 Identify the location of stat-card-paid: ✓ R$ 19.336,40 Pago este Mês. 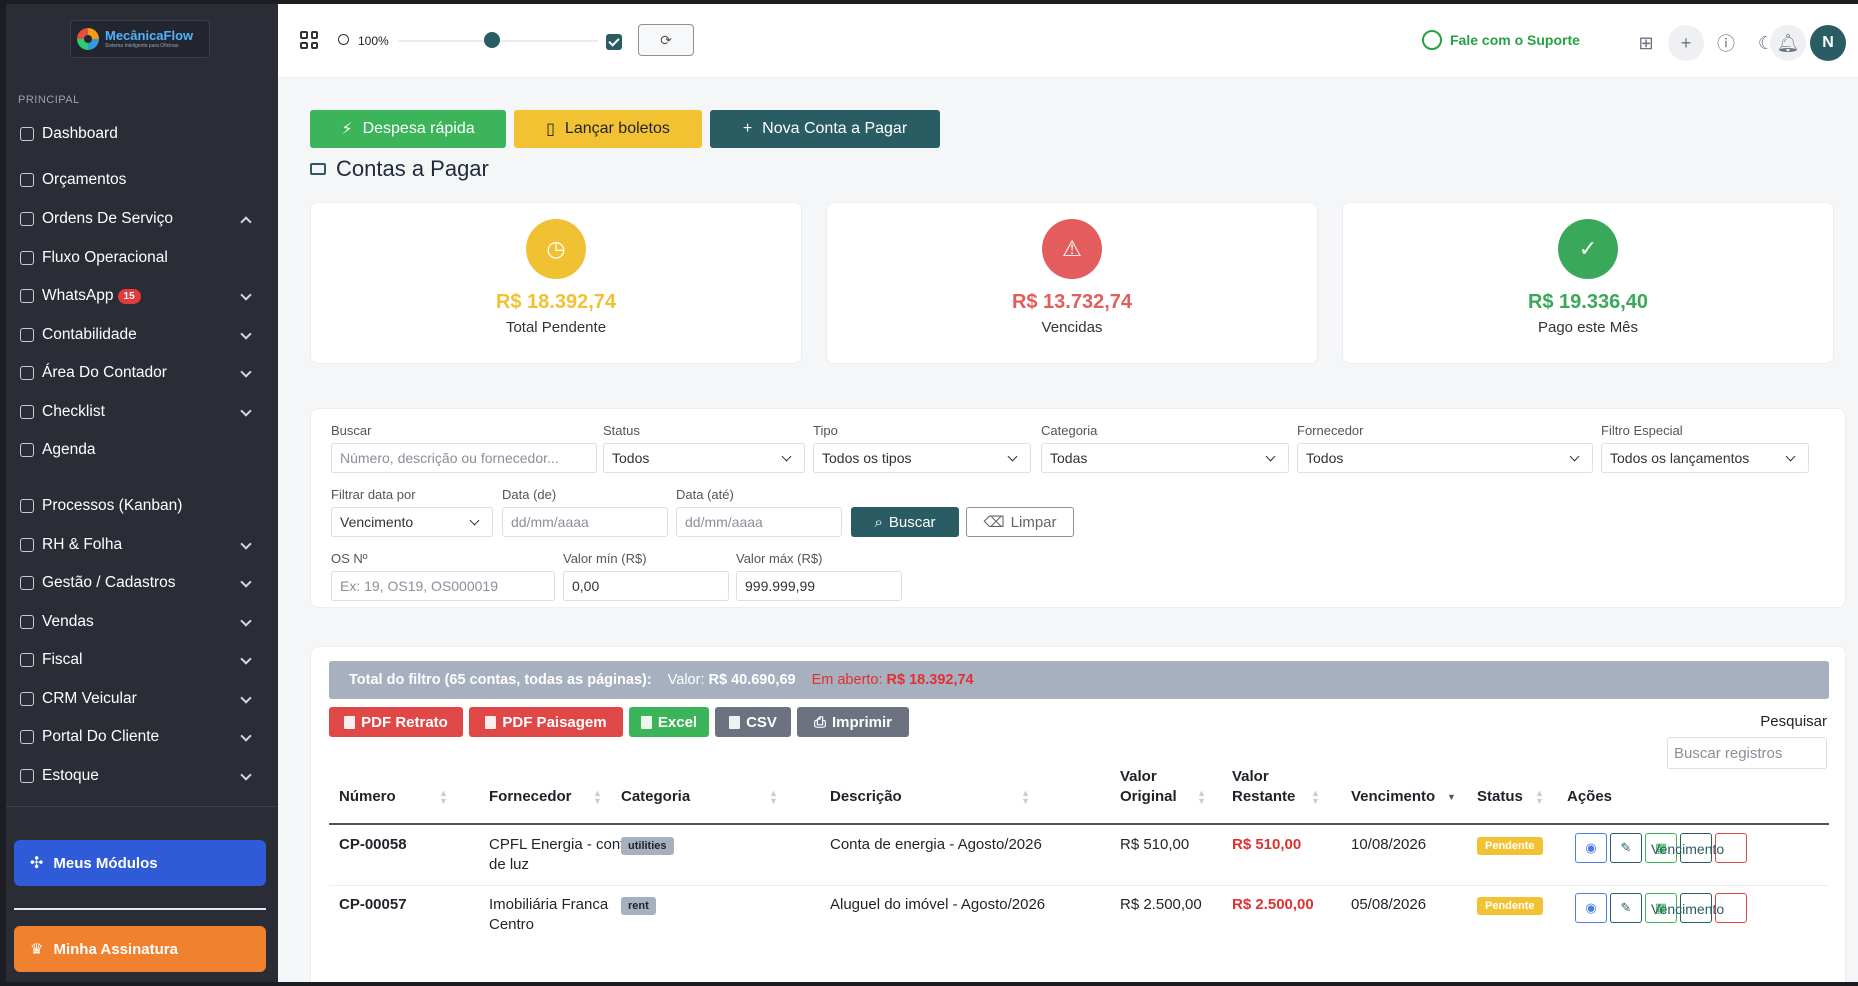
(1588, 283).